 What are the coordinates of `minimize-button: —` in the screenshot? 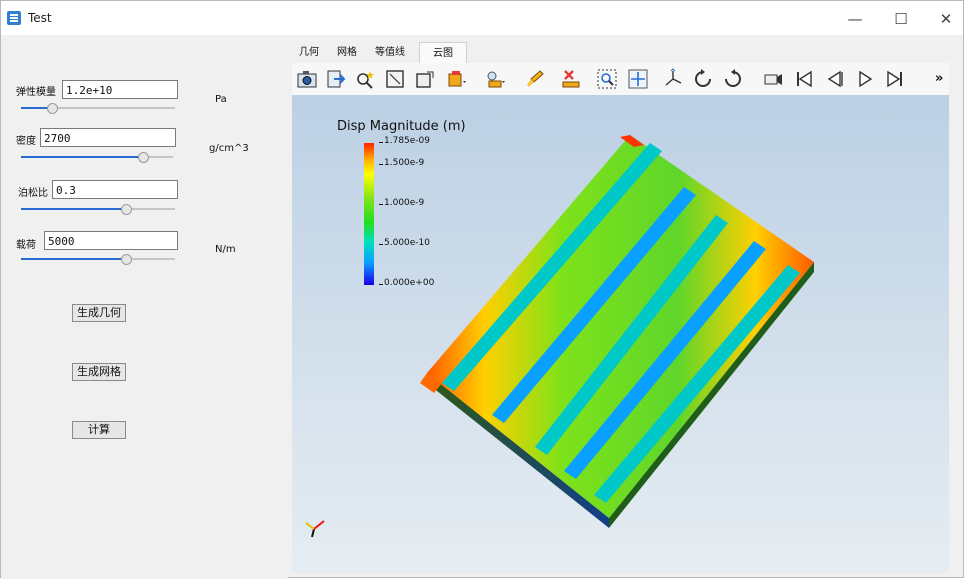 It's located at (855, 19).